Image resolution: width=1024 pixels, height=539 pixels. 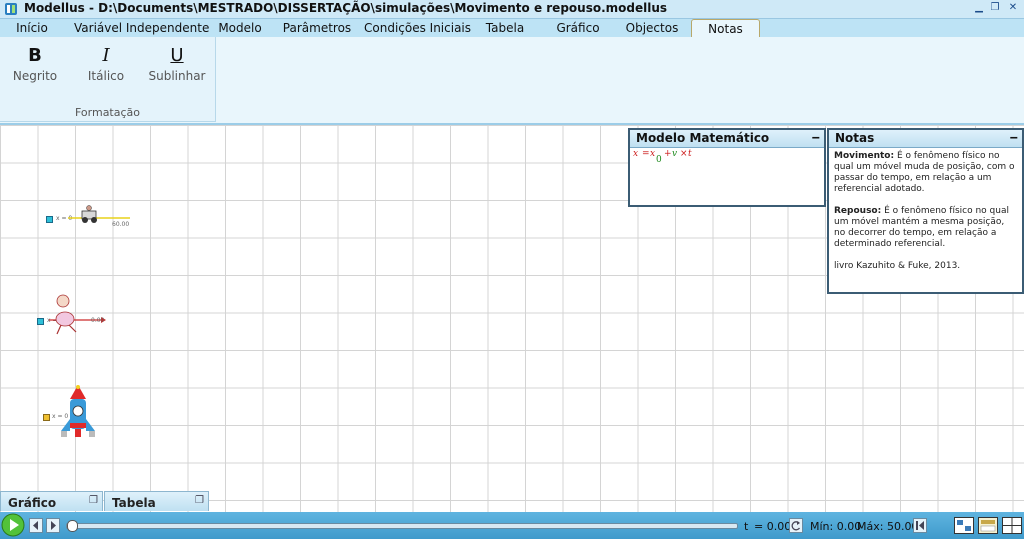 What do you see at coordinates (653, 154) in the screenshot?
I see `eq-x0: x` at bounding box center [653, 154].